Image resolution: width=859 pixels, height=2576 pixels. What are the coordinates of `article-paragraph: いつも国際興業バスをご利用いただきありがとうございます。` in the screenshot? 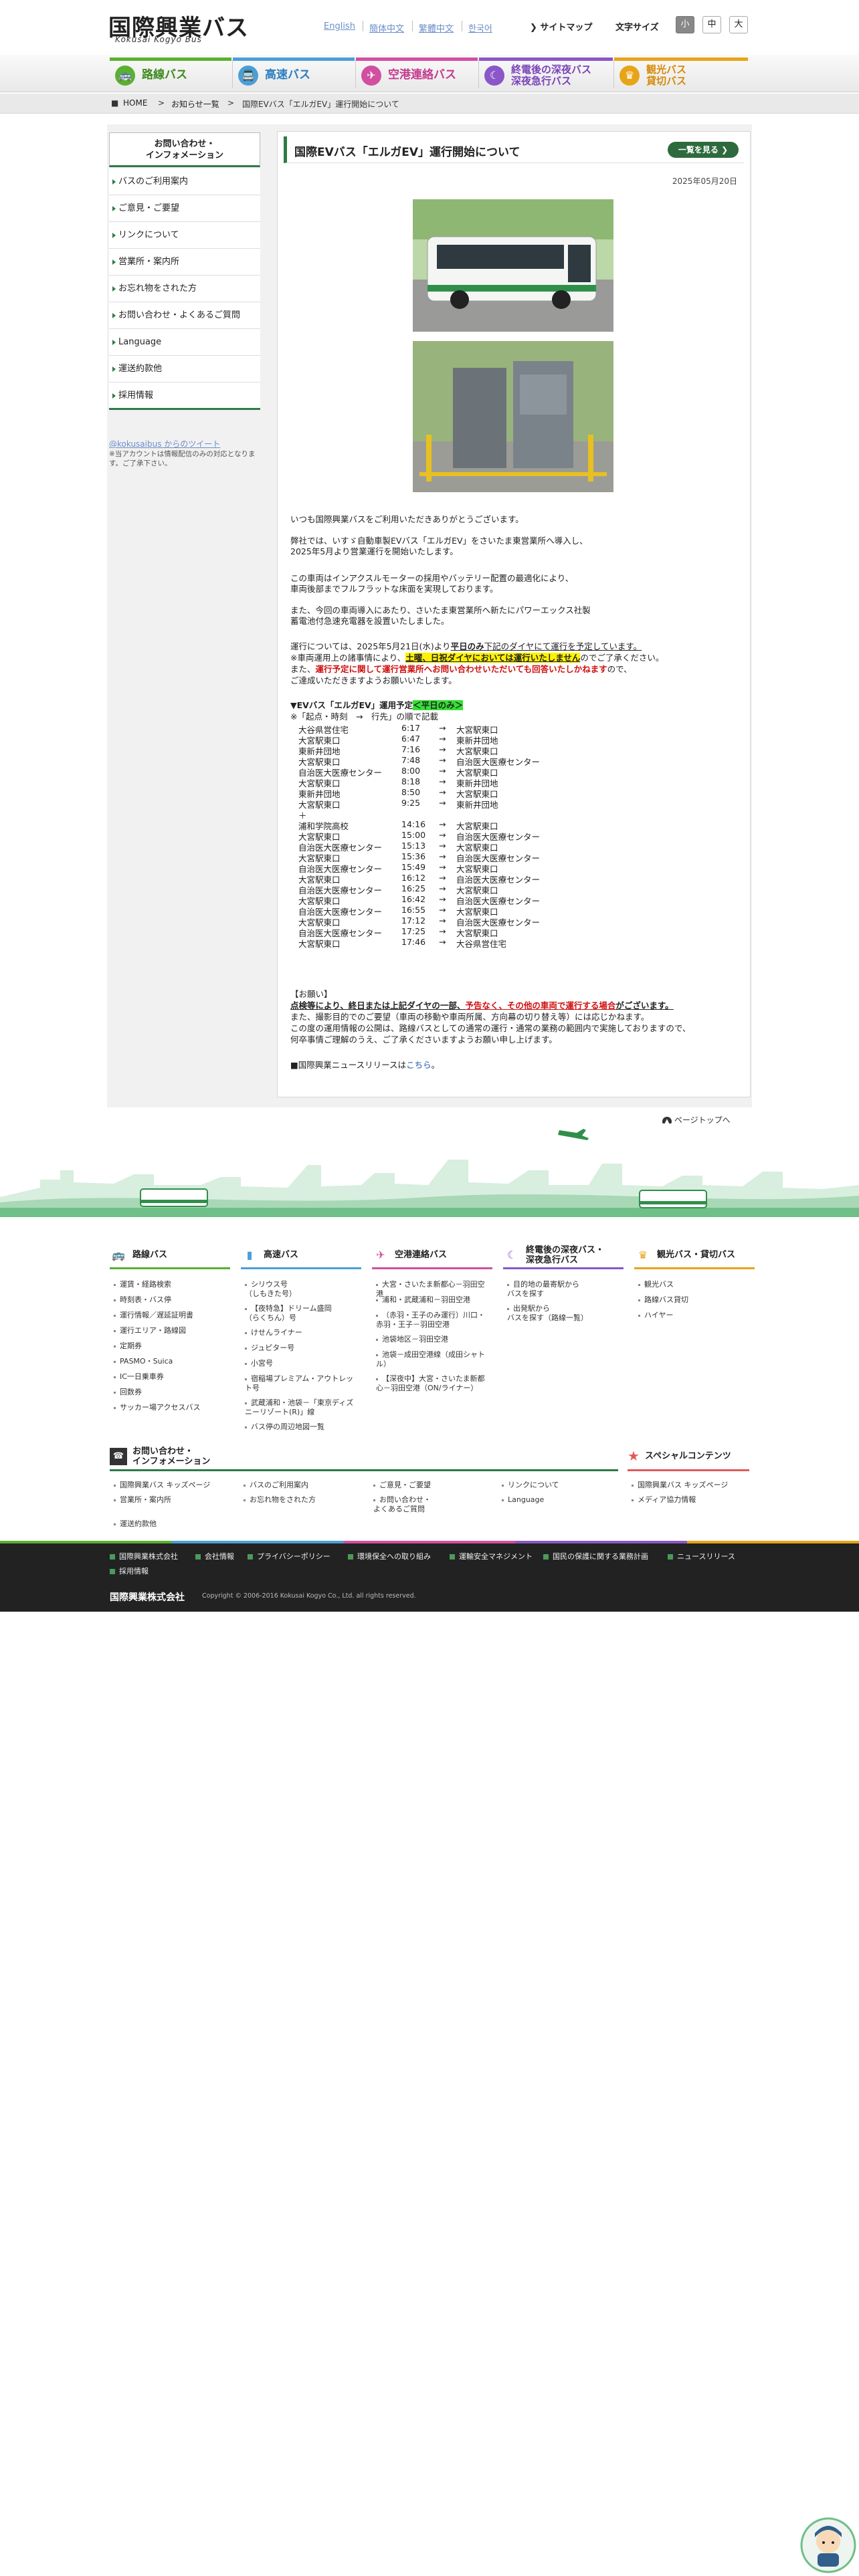 It's located at (407, 519).